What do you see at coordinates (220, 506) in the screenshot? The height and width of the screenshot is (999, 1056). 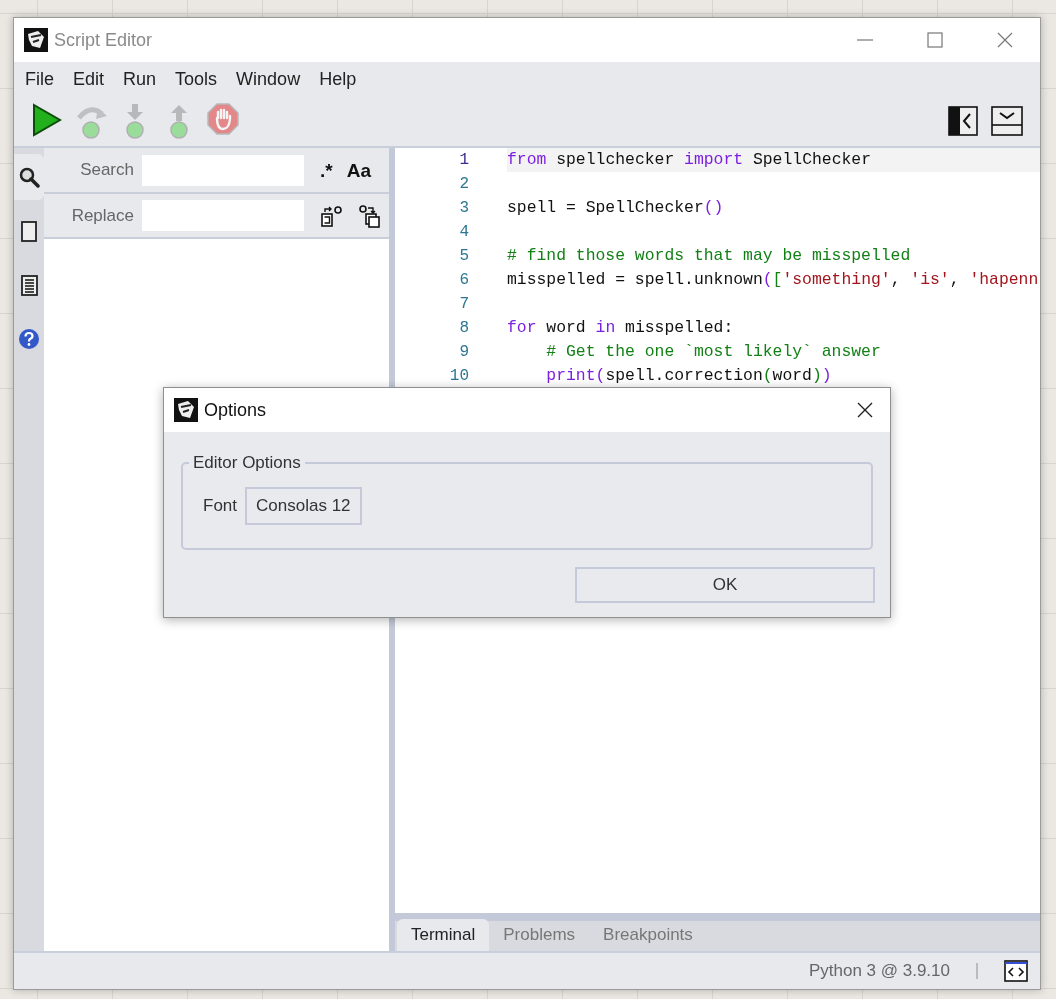 I see `font-label: Font` at bounding box center [220, 506].